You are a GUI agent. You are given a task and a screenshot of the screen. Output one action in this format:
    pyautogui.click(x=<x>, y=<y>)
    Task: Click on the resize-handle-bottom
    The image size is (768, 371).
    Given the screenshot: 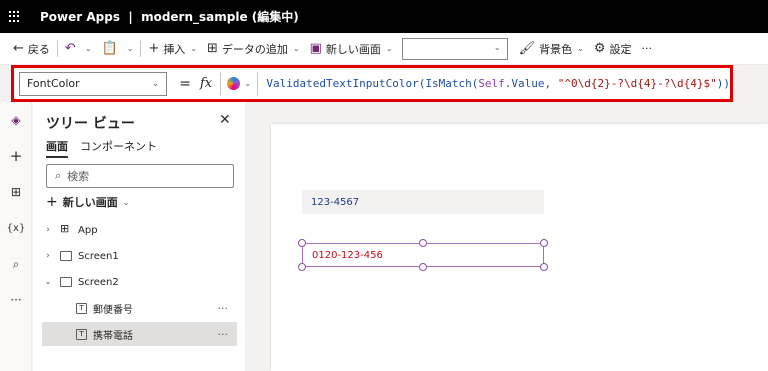 What is the action you would take?
    pyautogui.click(x=423, y=267)
    